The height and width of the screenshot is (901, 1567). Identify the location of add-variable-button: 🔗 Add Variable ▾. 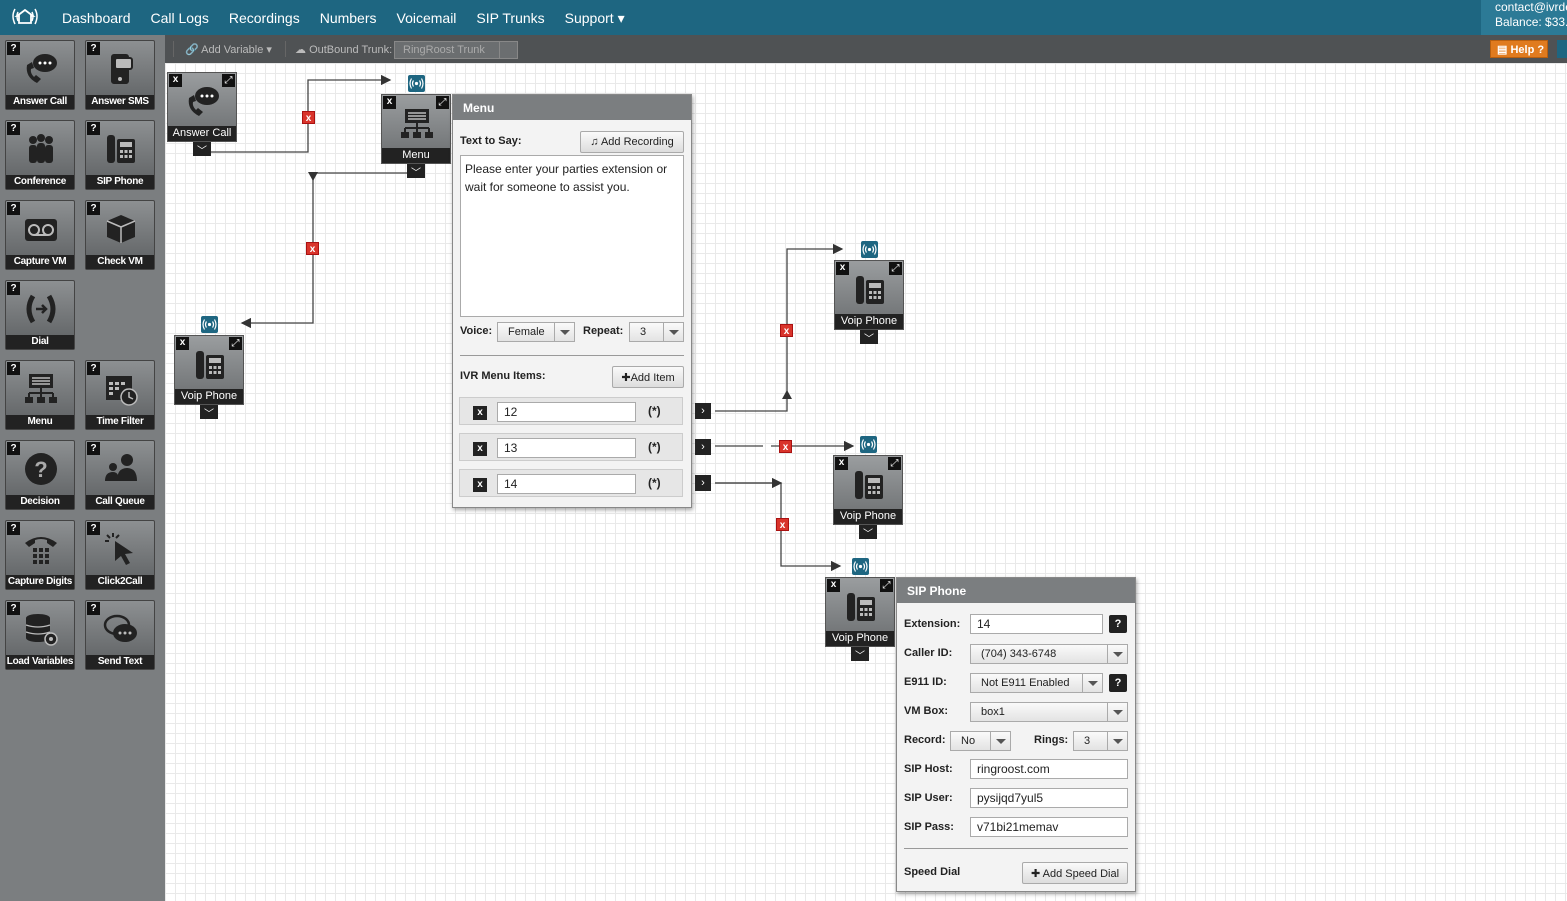
(228, 49).